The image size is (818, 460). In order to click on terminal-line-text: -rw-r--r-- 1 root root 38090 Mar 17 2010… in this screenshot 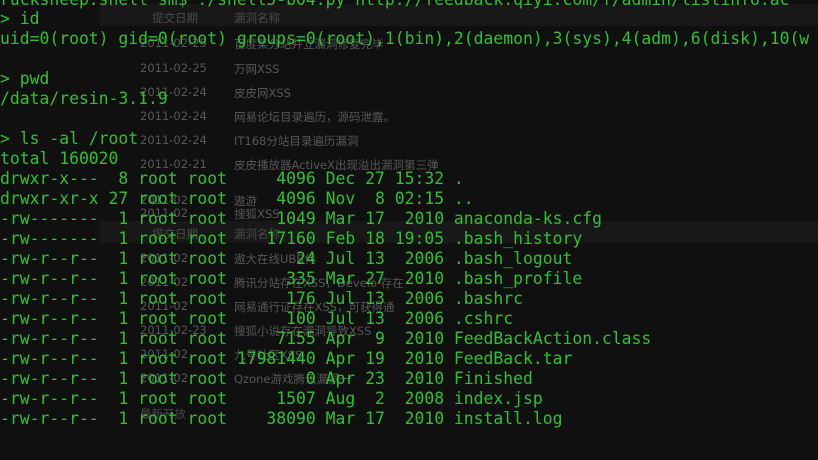, I will do `click(281, 418)`.